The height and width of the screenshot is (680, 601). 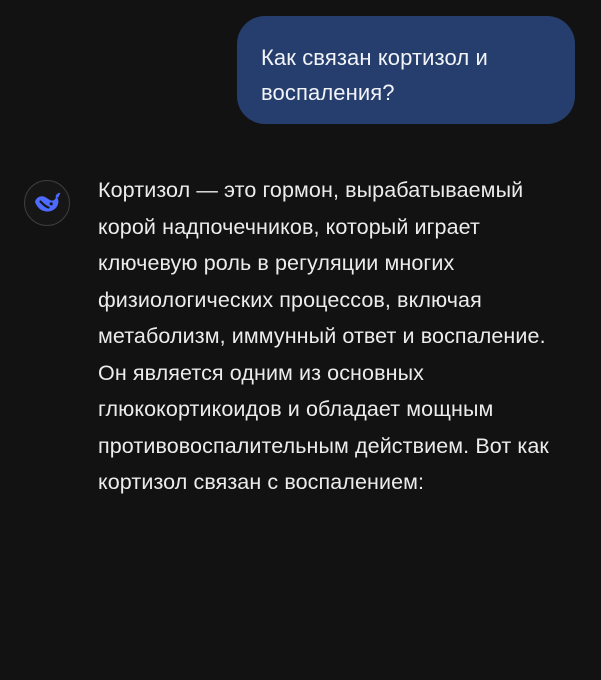 I want to click on assistant-avatar, so click(x=47, y=203).